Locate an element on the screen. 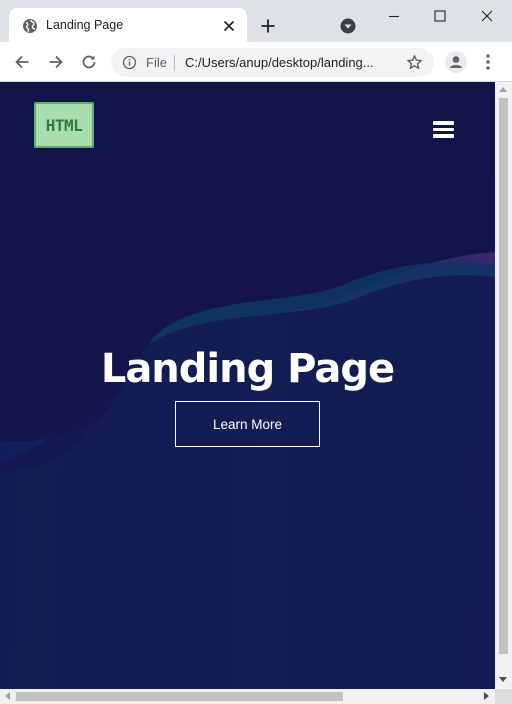  person-icon is located at coordinates (456, 62).